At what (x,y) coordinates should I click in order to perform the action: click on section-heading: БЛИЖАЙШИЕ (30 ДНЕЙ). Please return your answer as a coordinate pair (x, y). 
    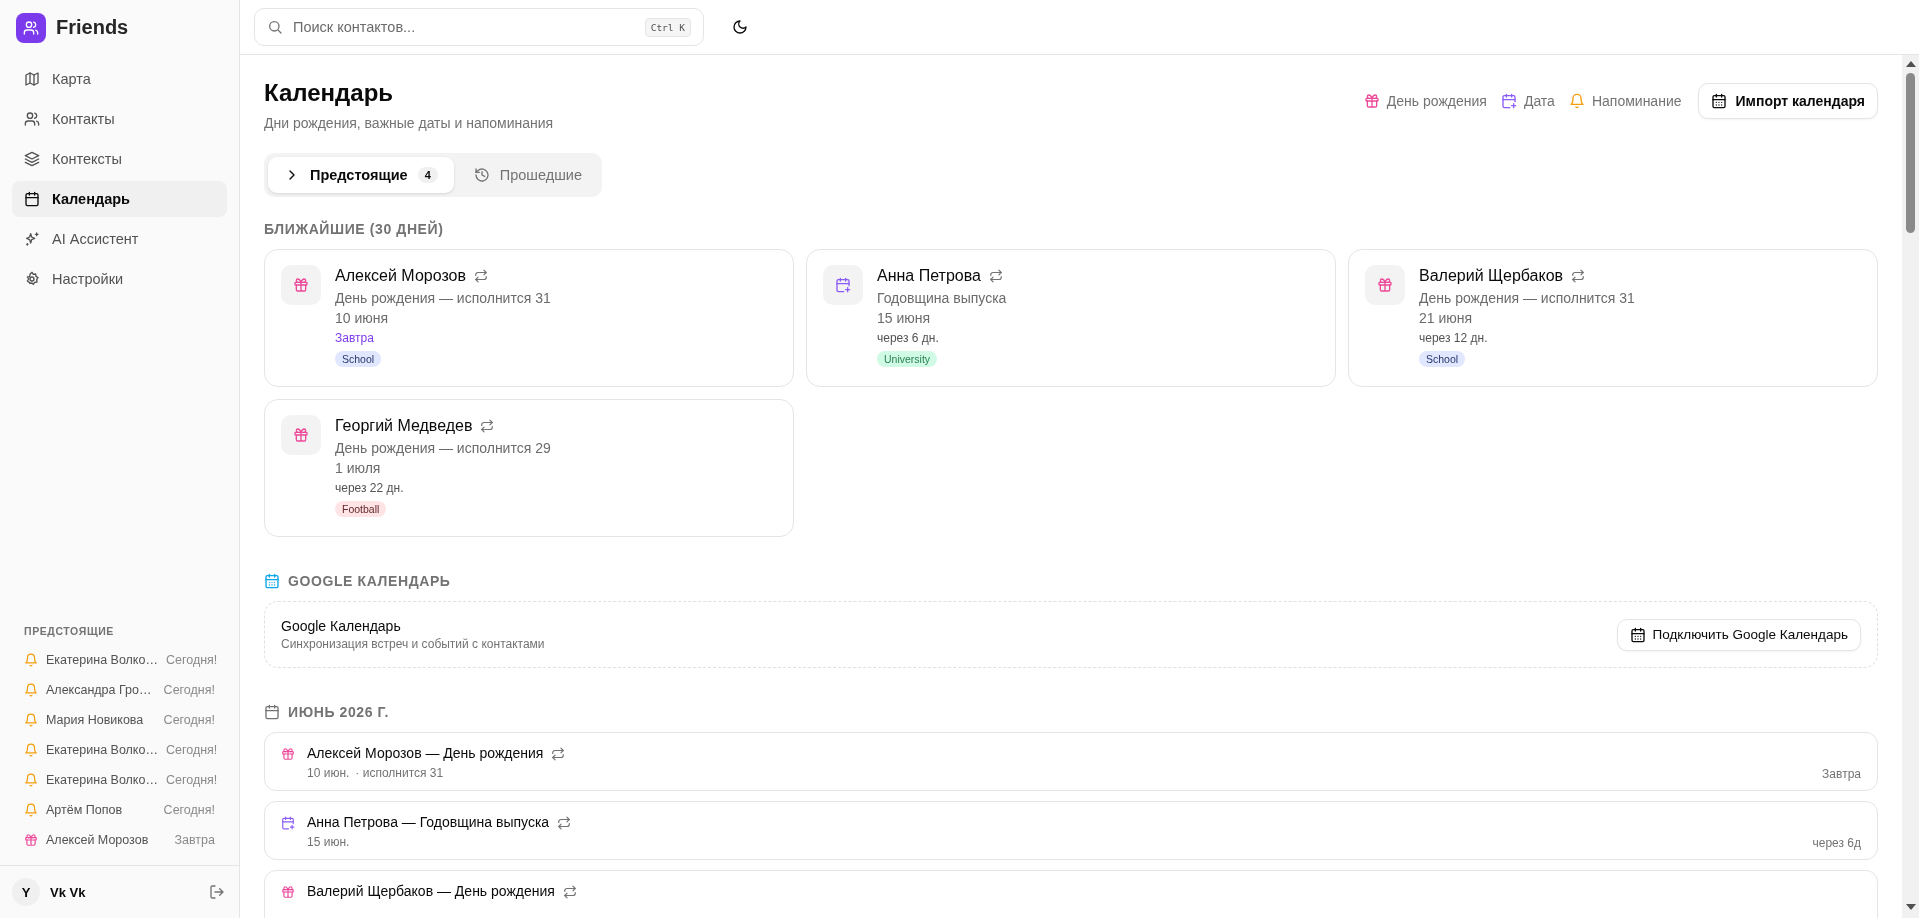
    Looking at the image, I should click on (354, 229).